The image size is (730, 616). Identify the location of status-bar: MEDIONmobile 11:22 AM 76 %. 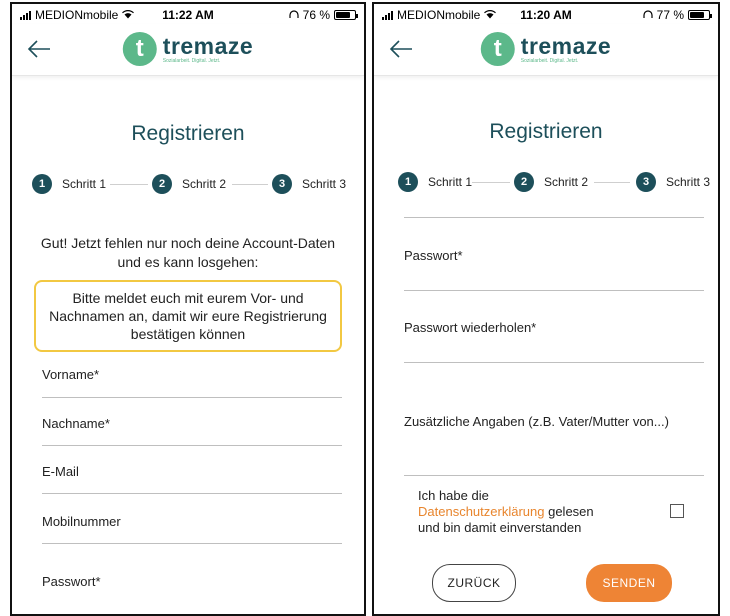
(188, 14).